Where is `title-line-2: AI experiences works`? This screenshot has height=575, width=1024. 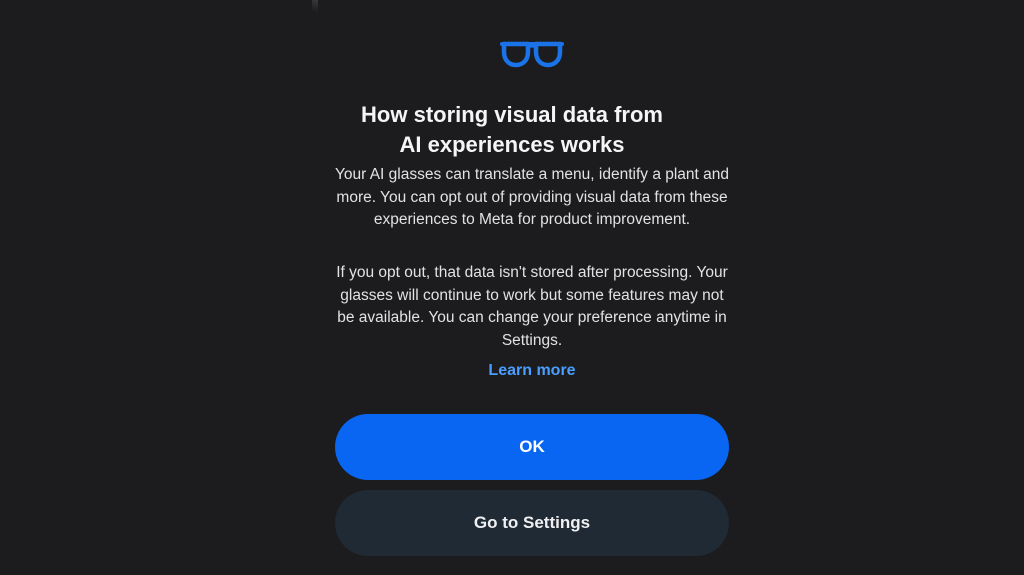 title-line-2: AI experiences works is located at coordinates (512, 144).